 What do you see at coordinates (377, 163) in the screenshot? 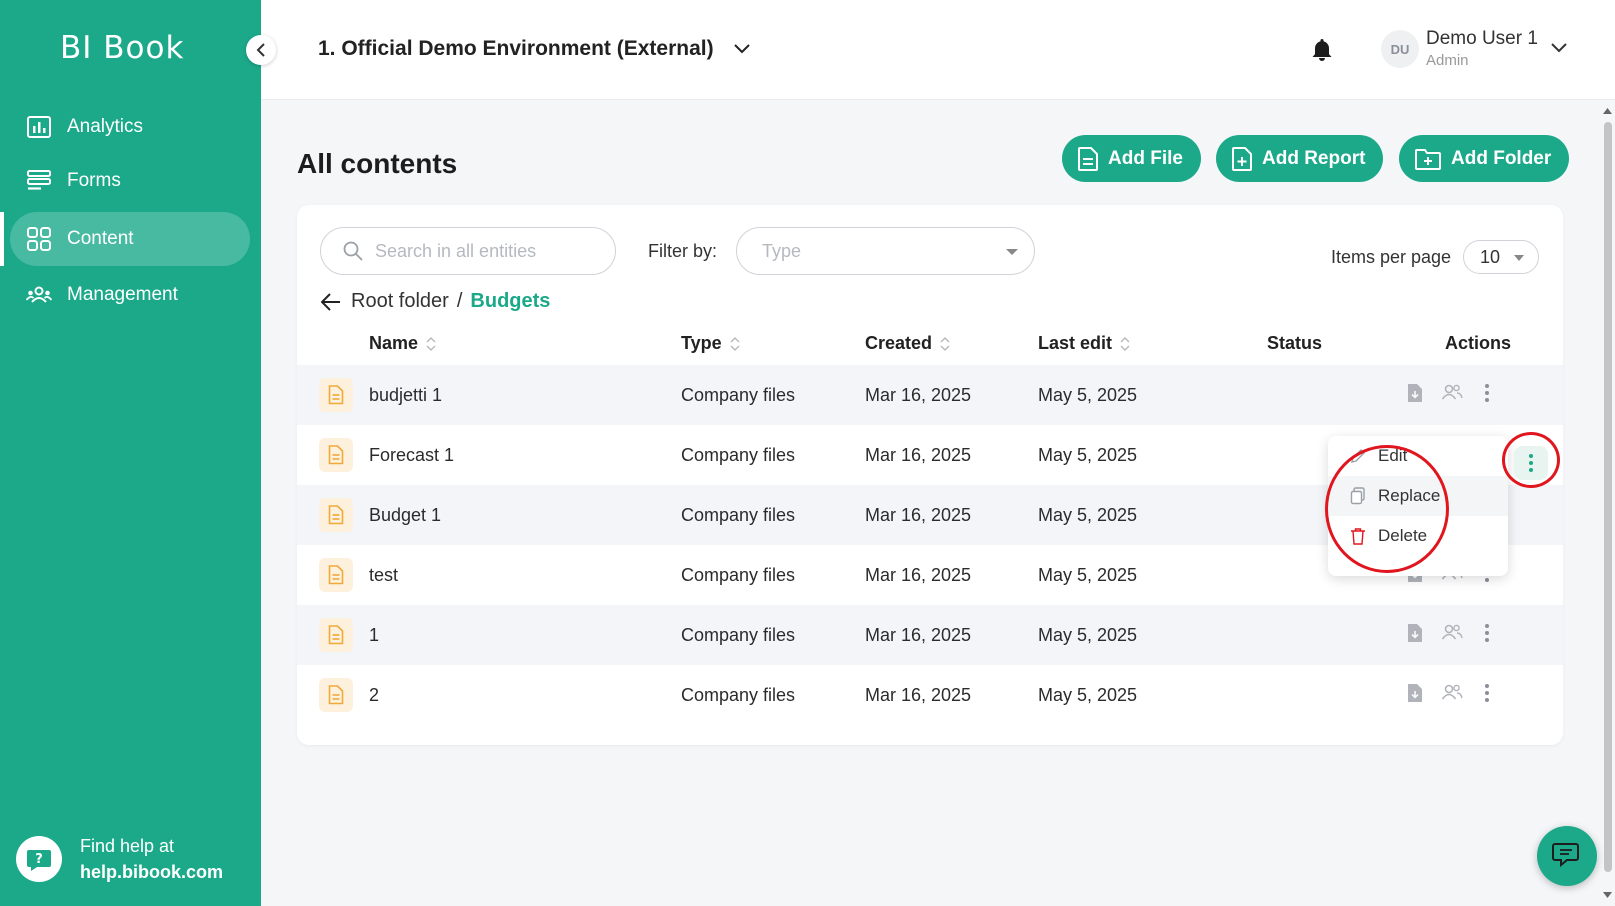
I see `page-title: All contents` at bounding box center [377, 163].